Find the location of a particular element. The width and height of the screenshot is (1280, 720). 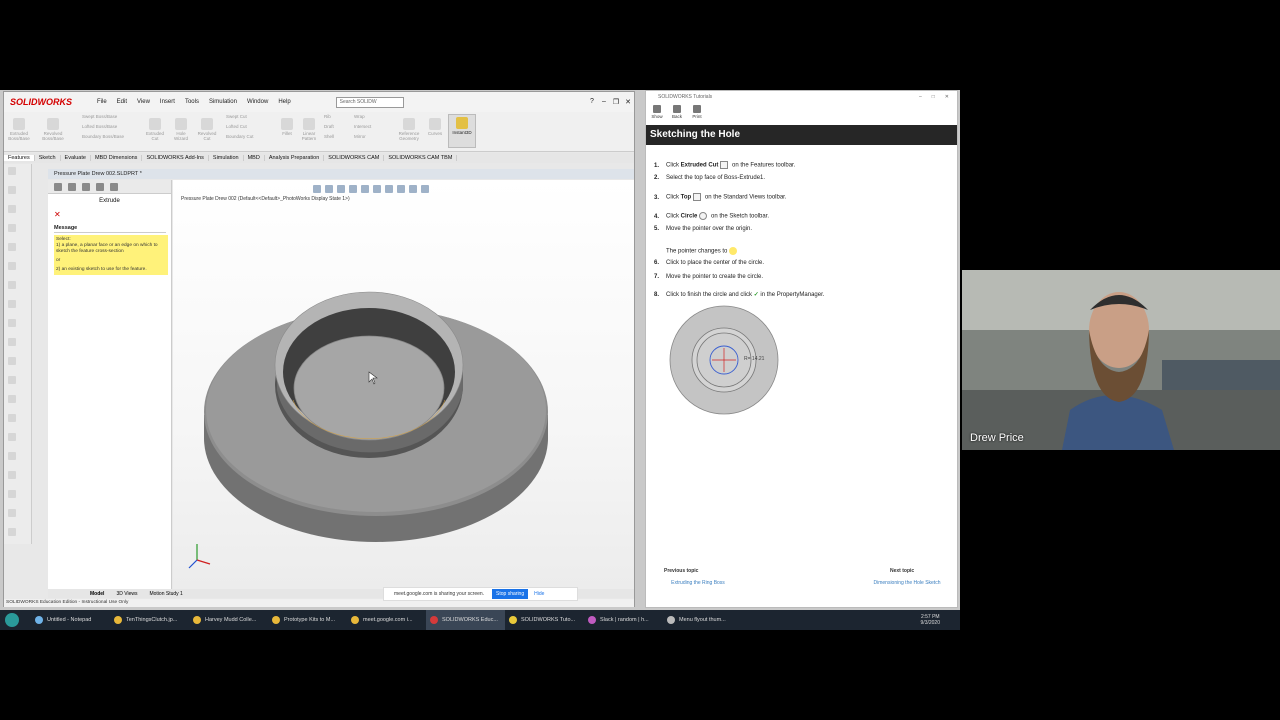

search-input: Search SOLIDW is located at coordinates (369, 102).